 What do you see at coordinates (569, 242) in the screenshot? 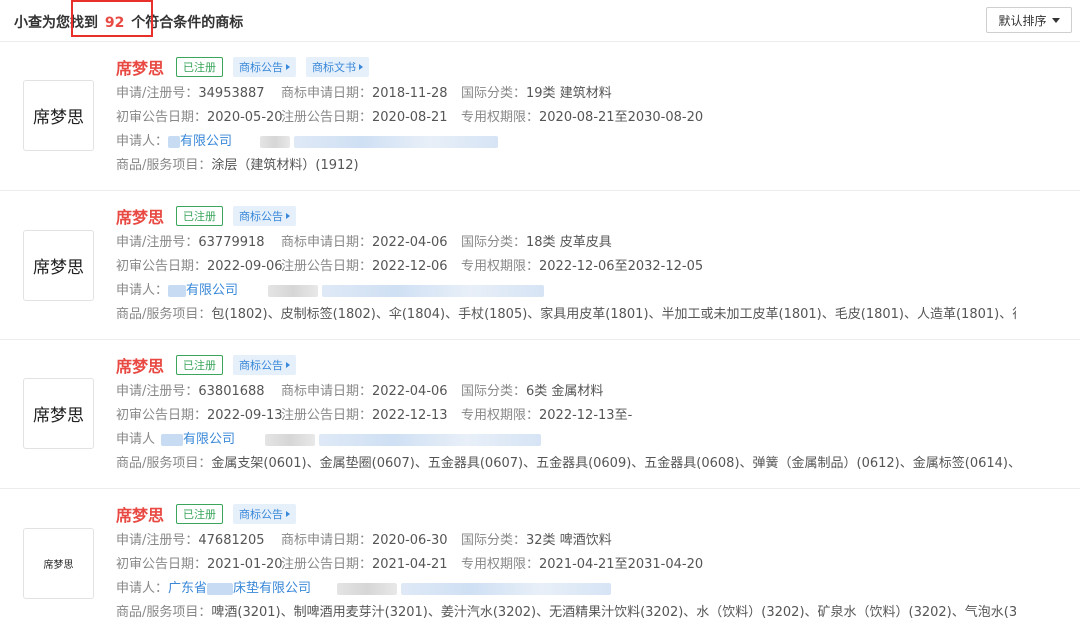
I see `intl-class: 18类 皮革皮具` at bounding box center [569, 242].